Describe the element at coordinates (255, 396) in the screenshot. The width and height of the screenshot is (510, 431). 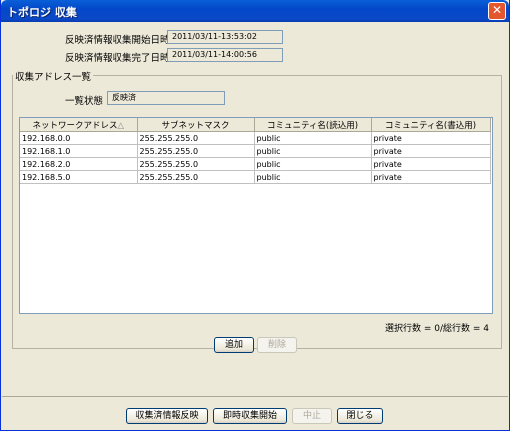
I see `footer-divider` at that location.